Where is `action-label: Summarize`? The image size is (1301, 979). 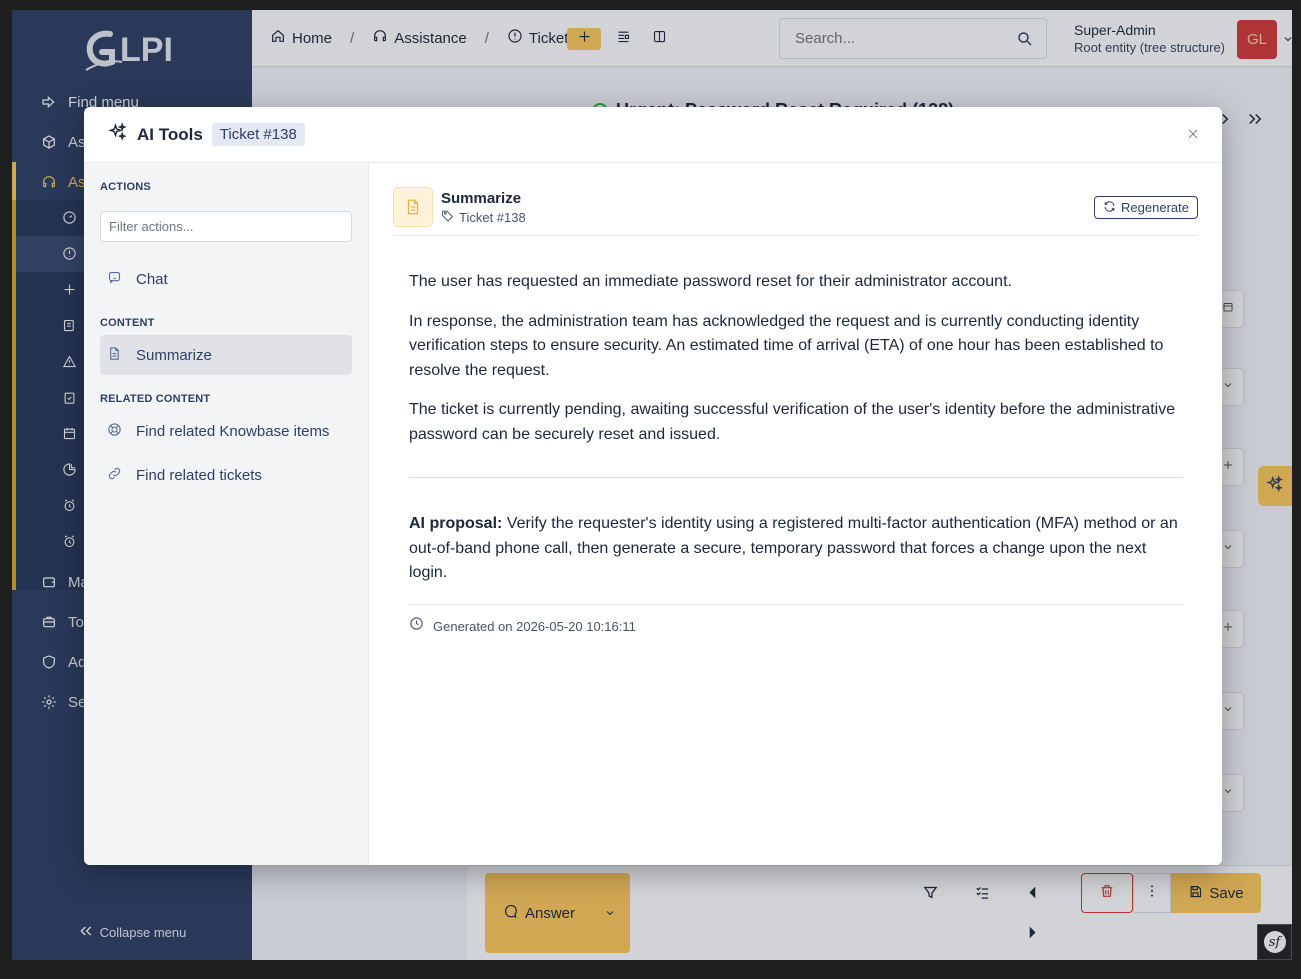 action-label: Summarize is located at coordinates (174, 355).